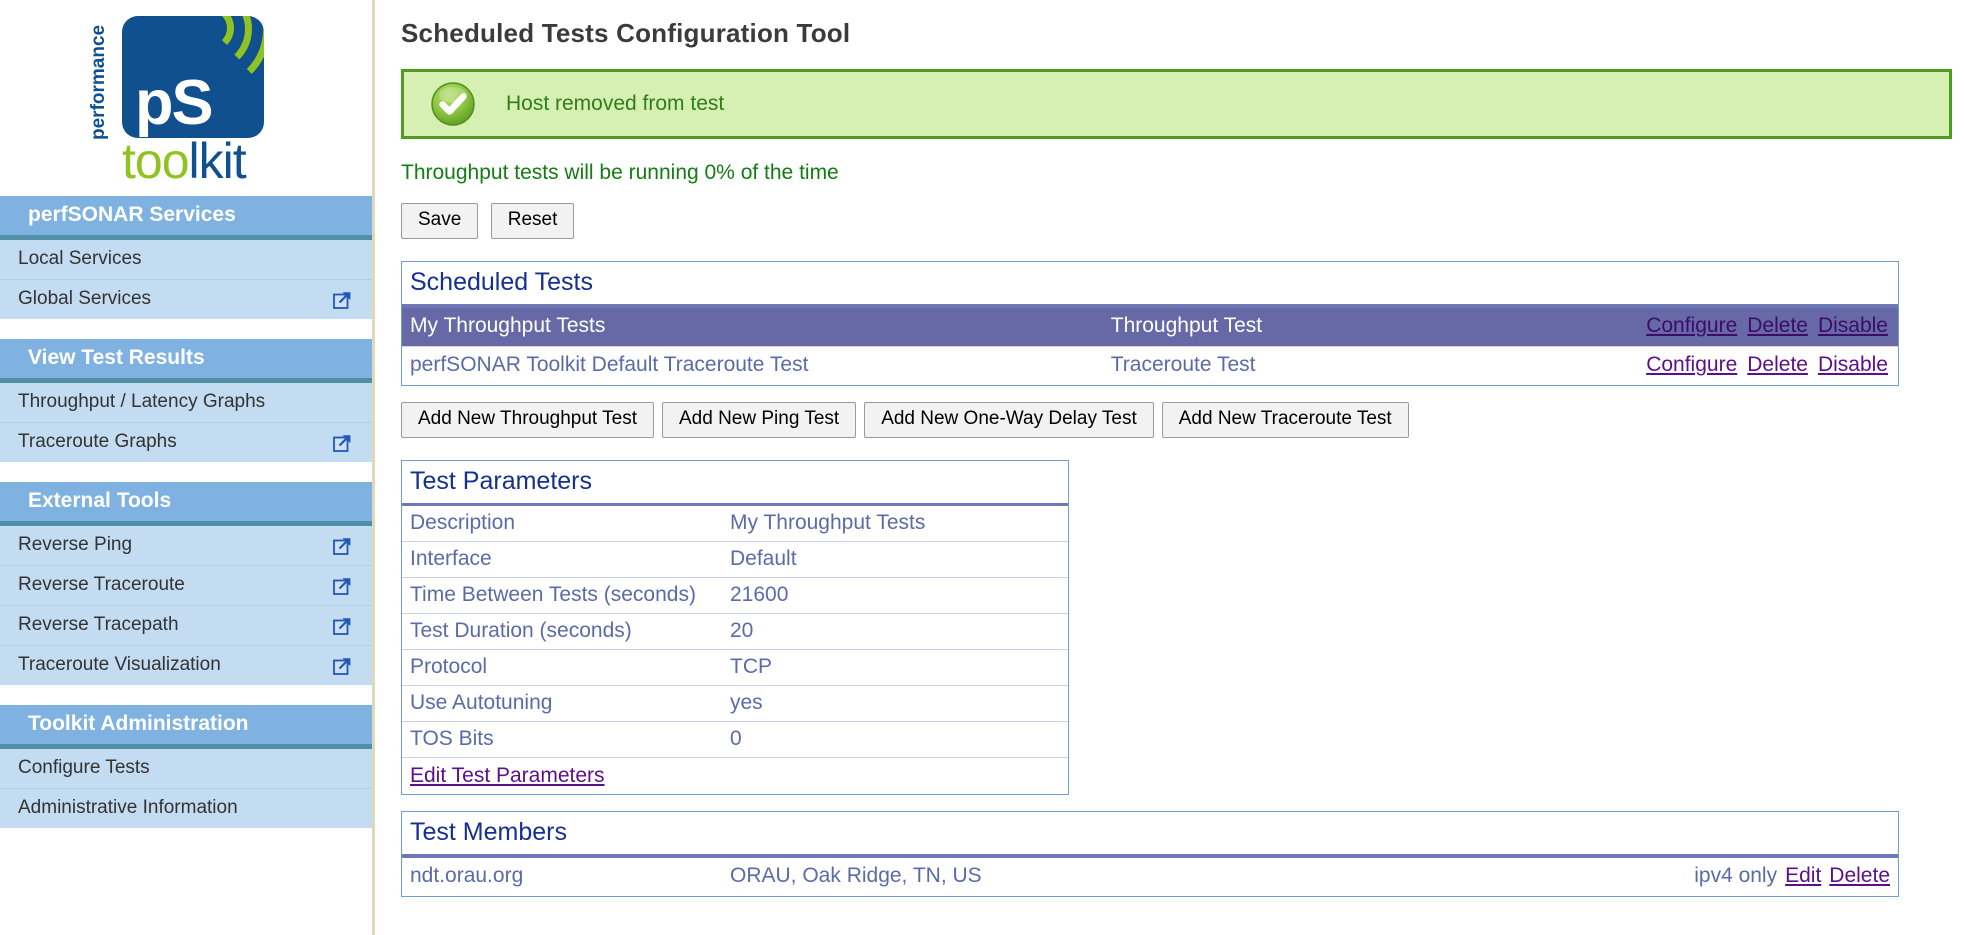 The image size is (1964, 935). I want to click on test-parameter-key: Interface, so click(562, 559).